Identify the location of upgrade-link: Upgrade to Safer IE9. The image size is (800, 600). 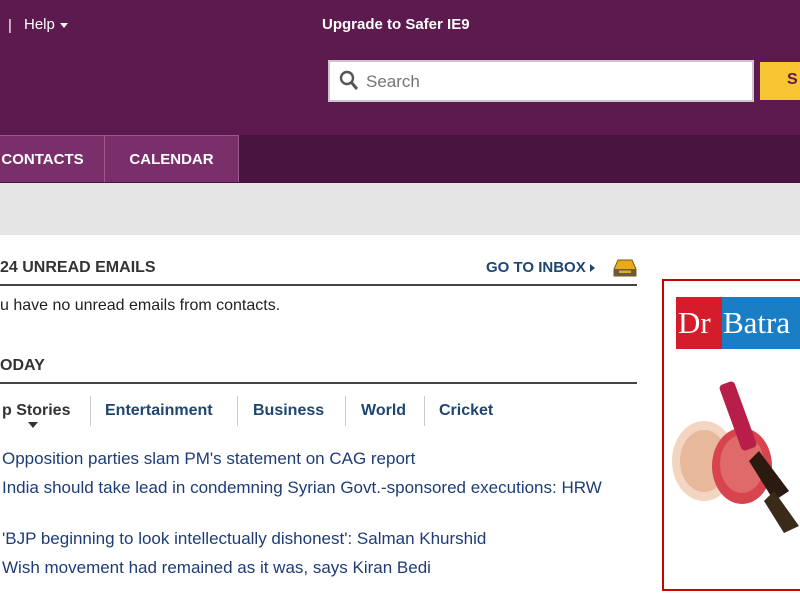
(396, 24).